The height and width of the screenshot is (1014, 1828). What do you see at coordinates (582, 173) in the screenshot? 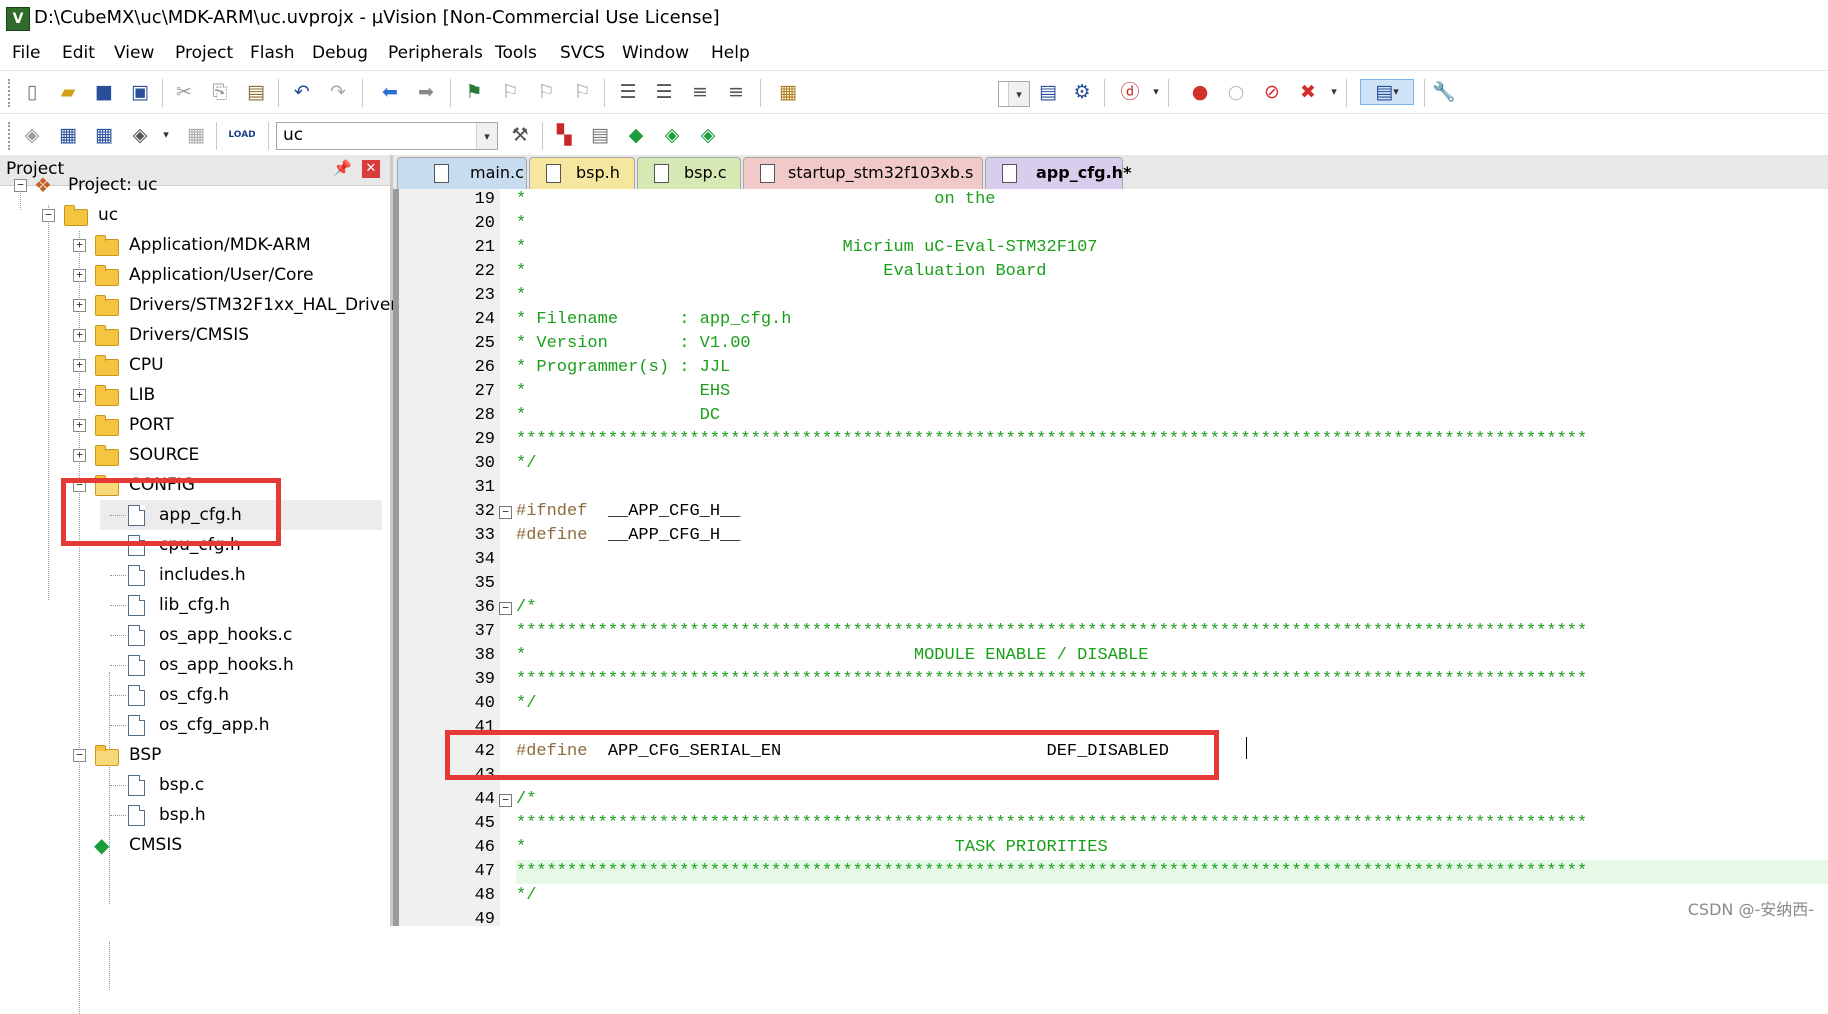
I see `tab-bsp-h: bsp.h` at bounding box center [582, 173].